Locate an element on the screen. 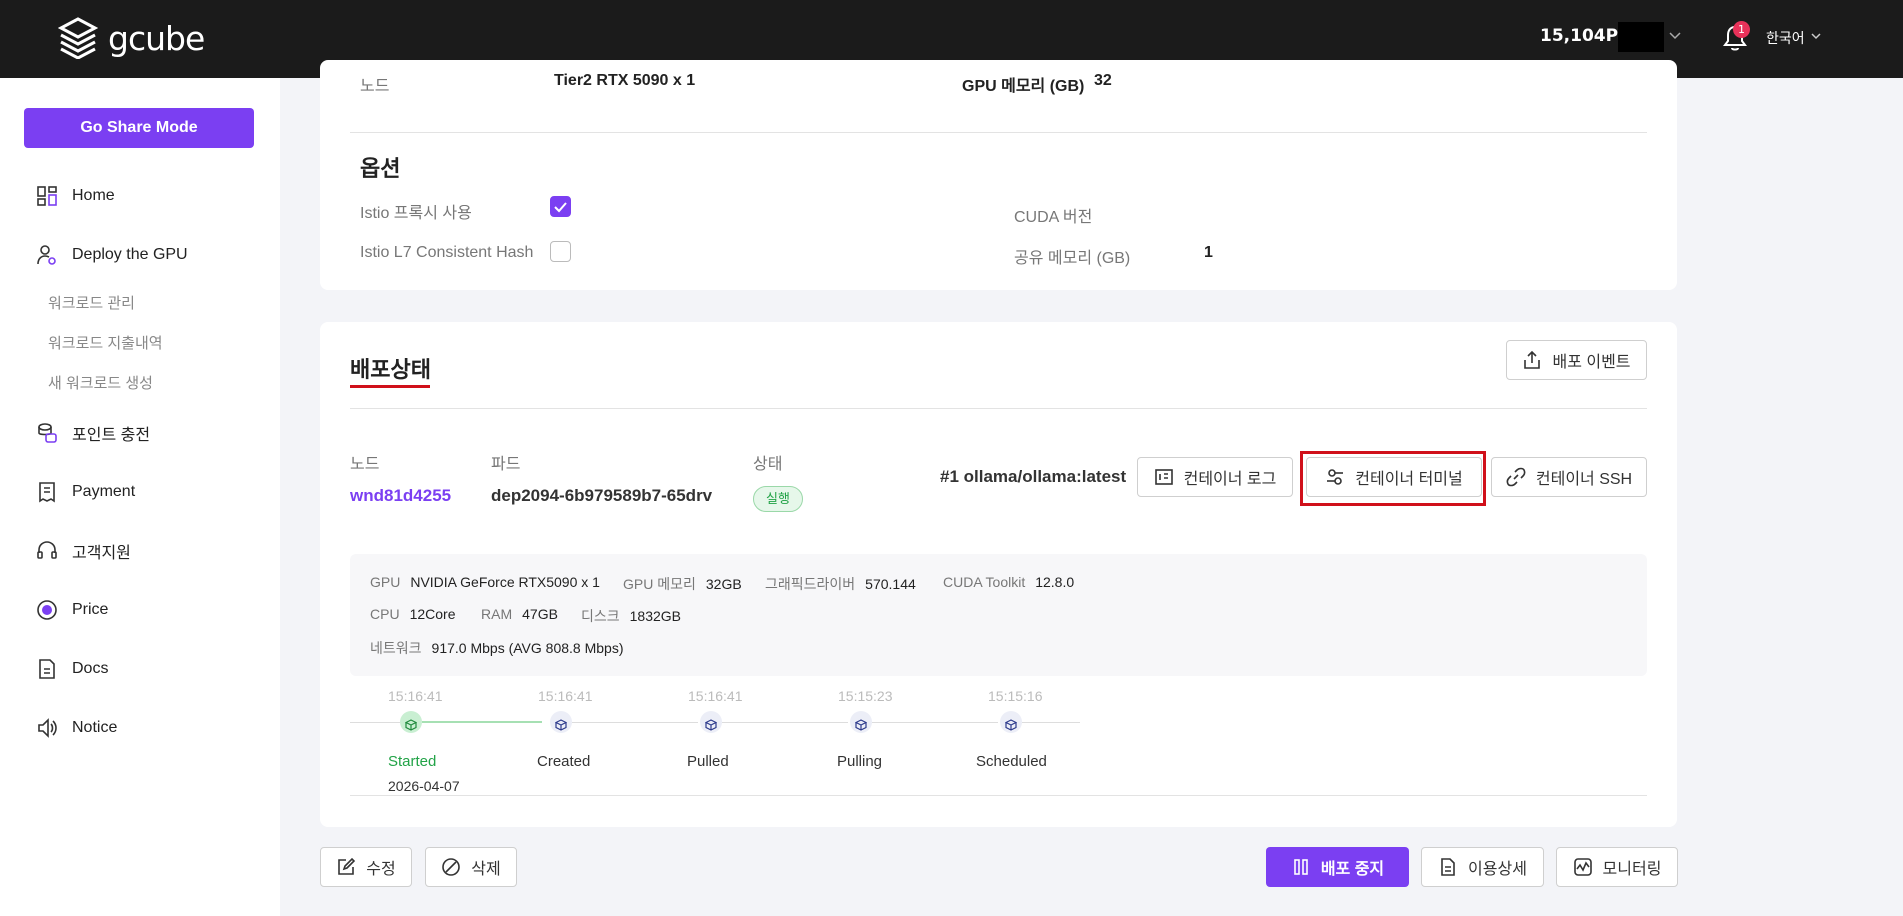  istio-proxy-checkbox is located at coordinates (560, 206).